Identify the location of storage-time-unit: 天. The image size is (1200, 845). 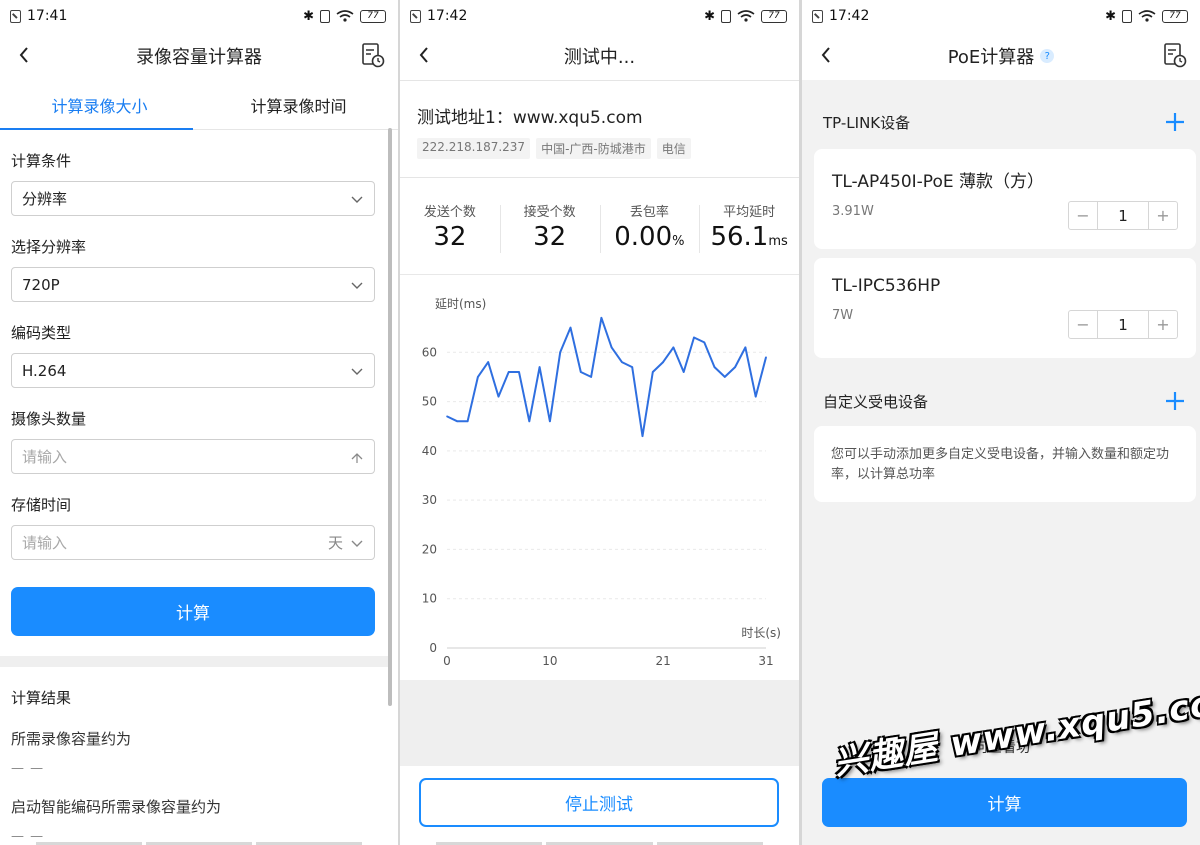
(335, 542).